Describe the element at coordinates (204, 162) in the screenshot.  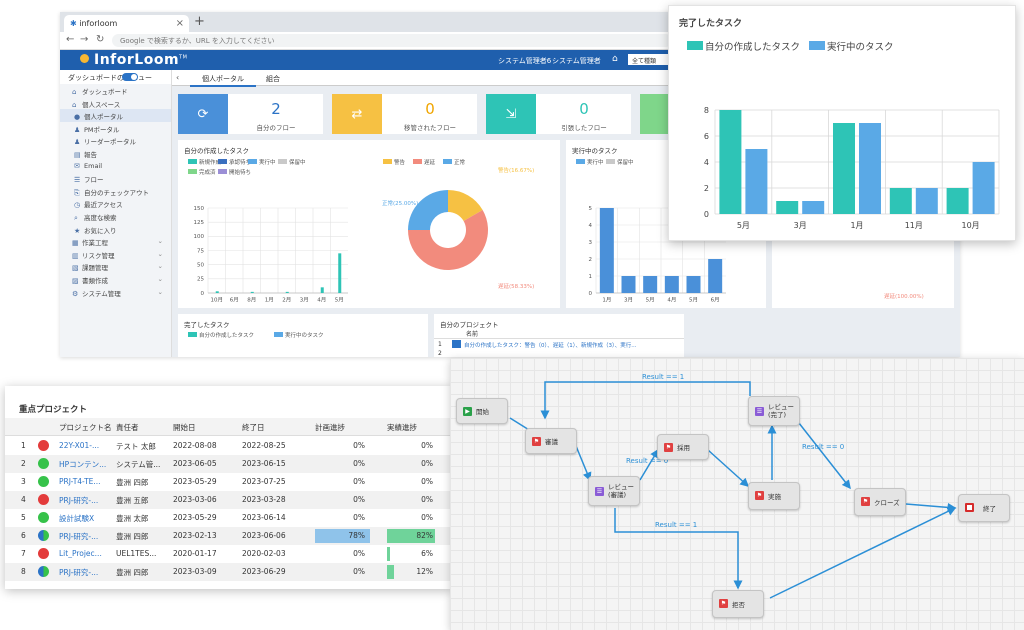
I see `legend-item: 新規作成` at that location.